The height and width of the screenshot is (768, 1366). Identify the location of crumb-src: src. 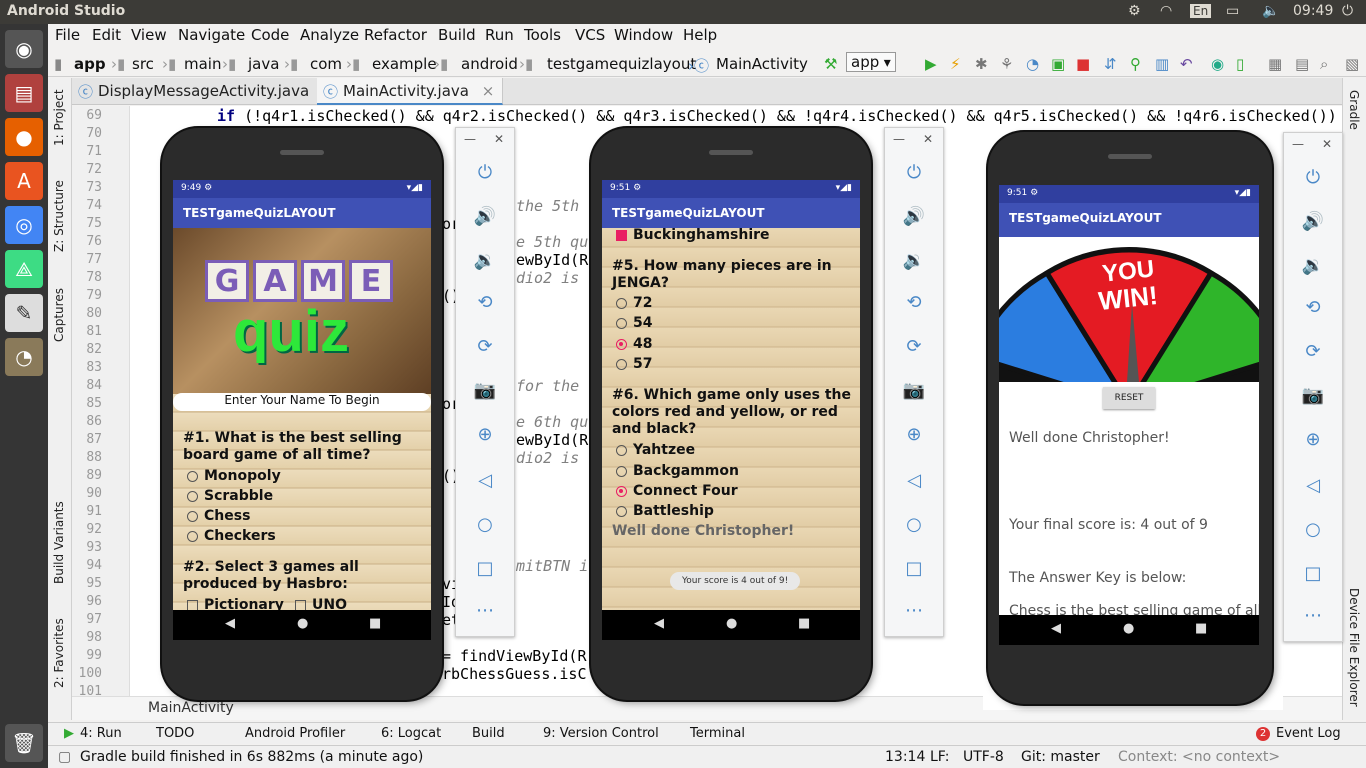
(143, 64).